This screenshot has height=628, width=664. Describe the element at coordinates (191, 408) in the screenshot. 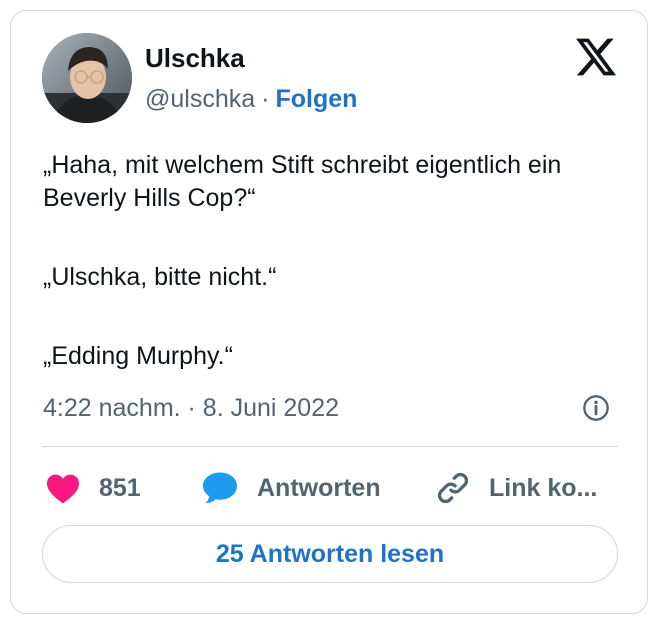

I see `tweet-timestamp: 4:22 nachm. · 8. Juni 2022` at that location.